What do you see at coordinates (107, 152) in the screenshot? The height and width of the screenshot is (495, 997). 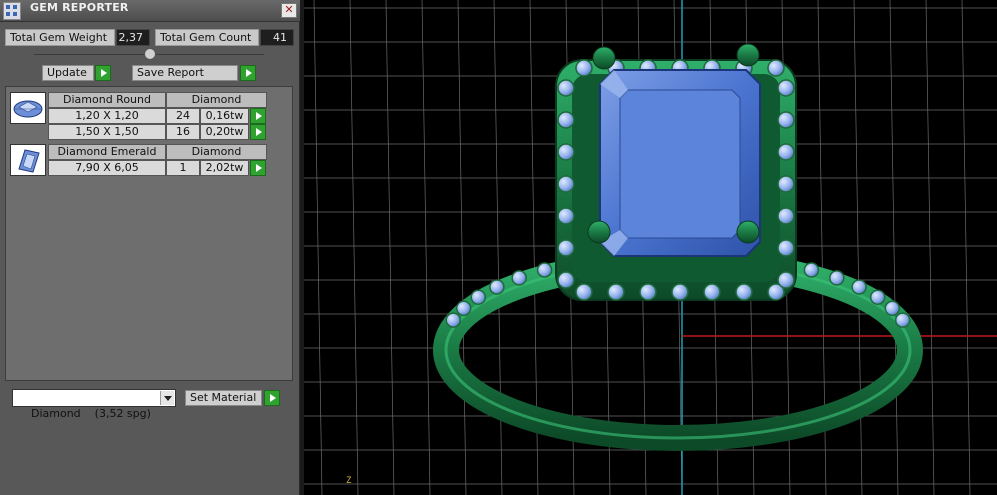 I see `gem-shape-cell: Diamond Emerald` at bounding box center [107, 152].